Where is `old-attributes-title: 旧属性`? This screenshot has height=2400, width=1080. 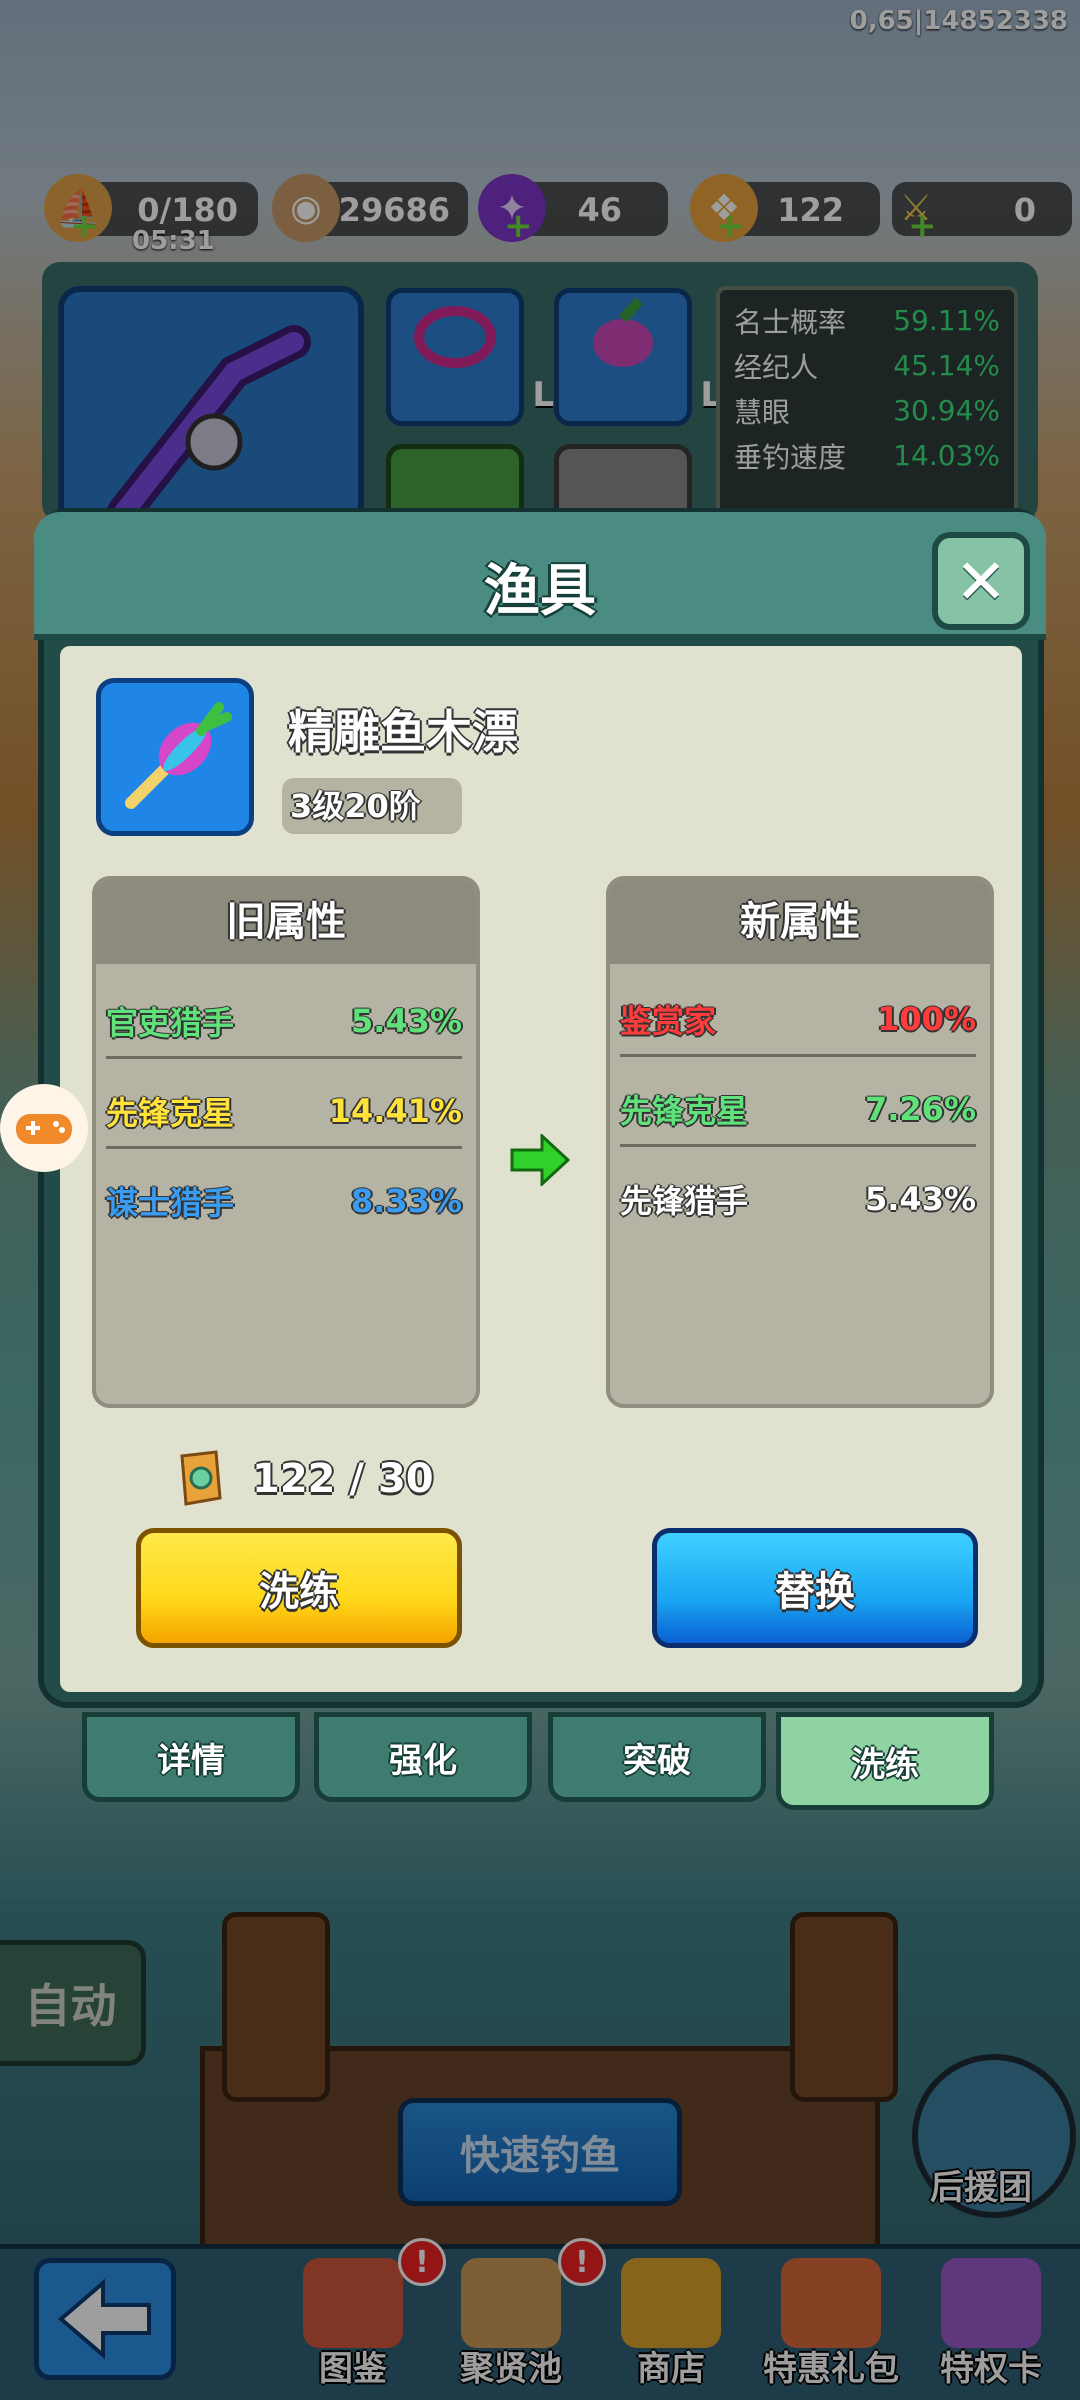 old-attributes-title: 旧属性 is located at coordinates (286, 922).